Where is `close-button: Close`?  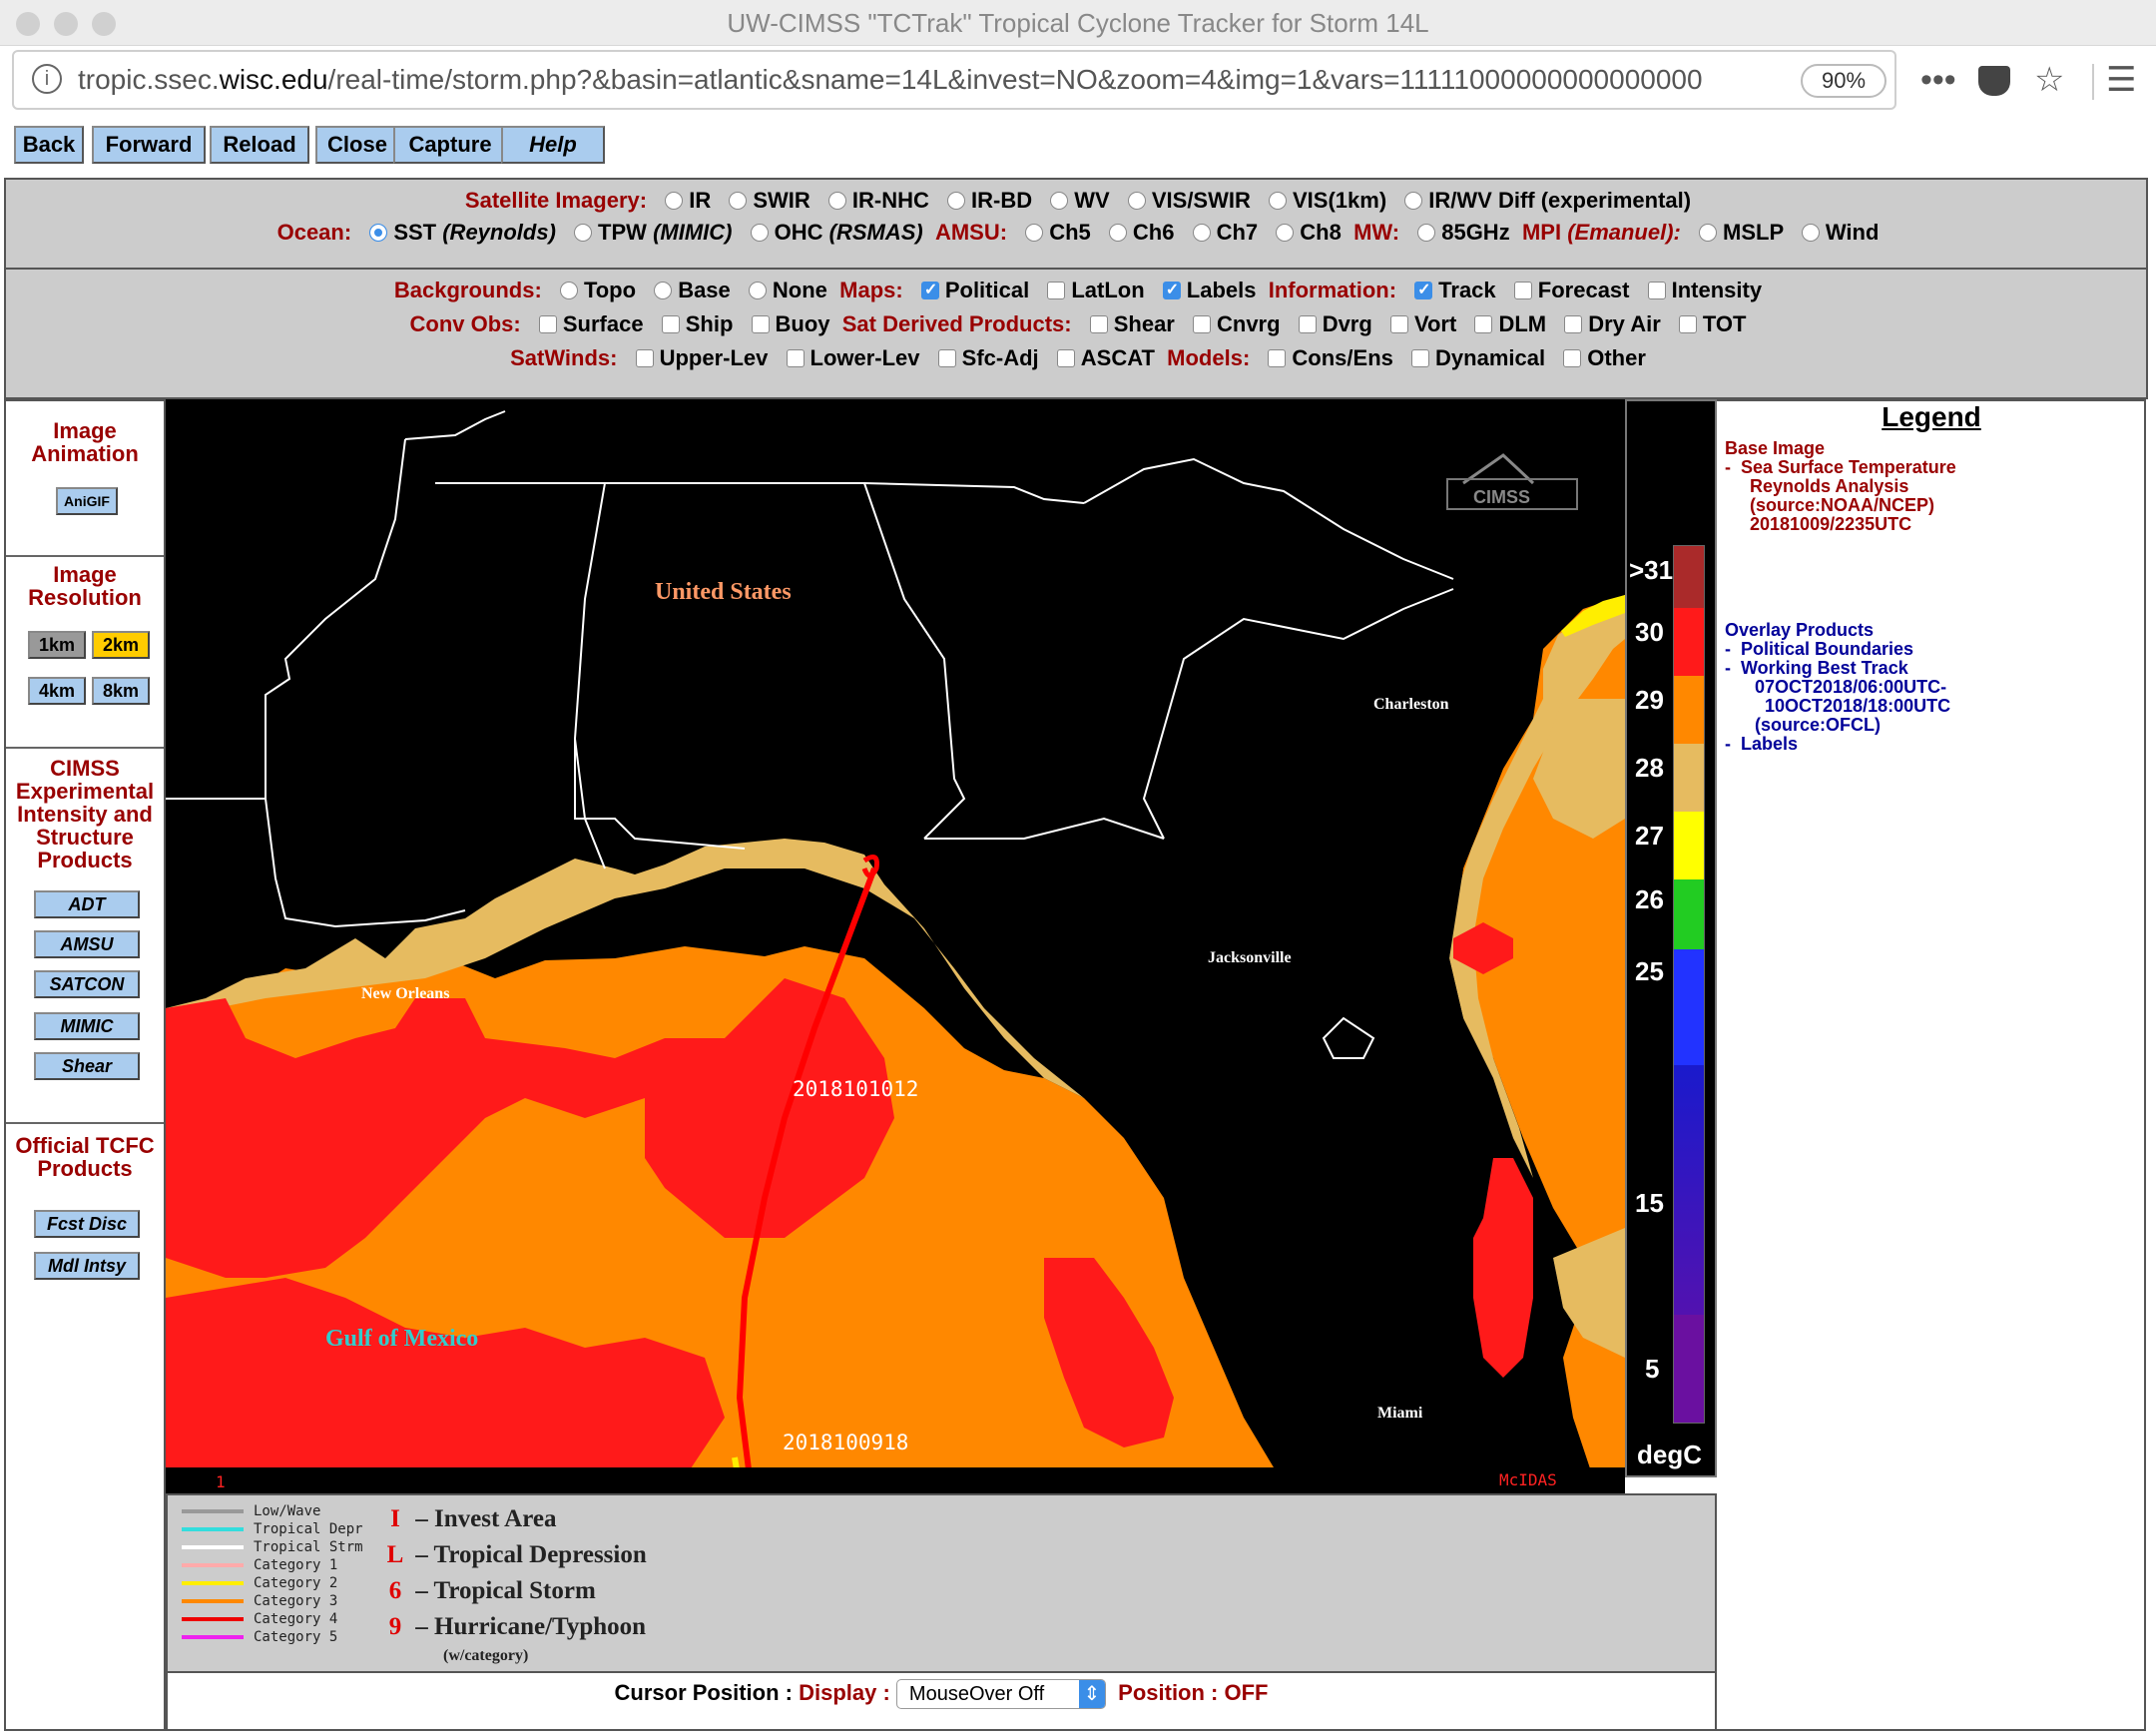
close-button: Close is located at coordinates (357, 145).